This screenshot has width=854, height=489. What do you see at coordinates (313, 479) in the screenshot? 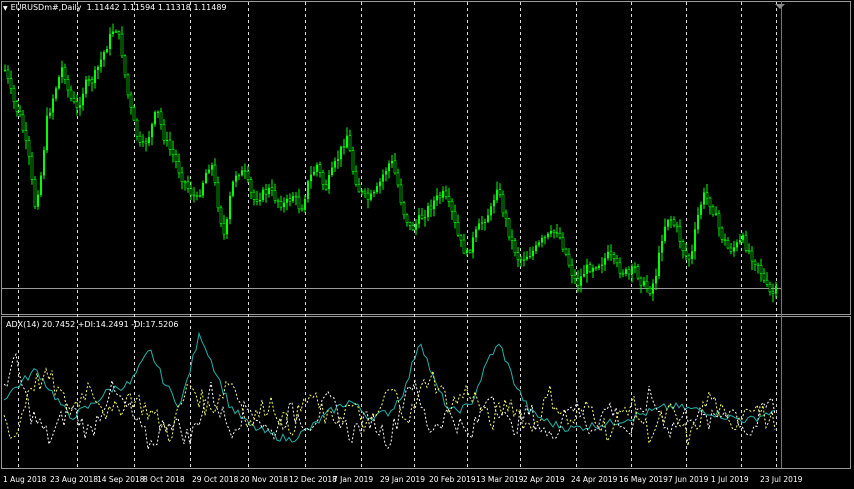
I see `time-axis-label: 12 Dec 2018` at bounding box center [313, 479].